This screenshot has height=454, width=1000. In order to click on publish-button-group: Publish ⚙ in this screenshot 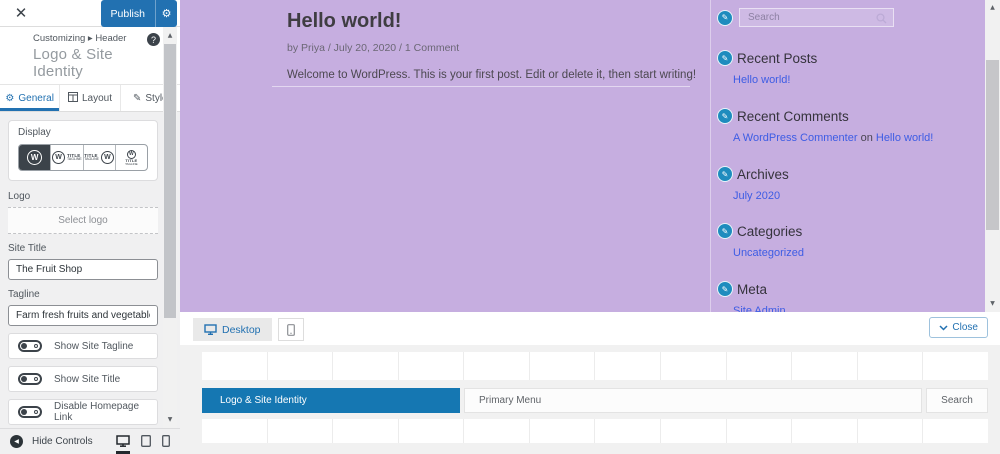, I will do `click(138, 13)`.